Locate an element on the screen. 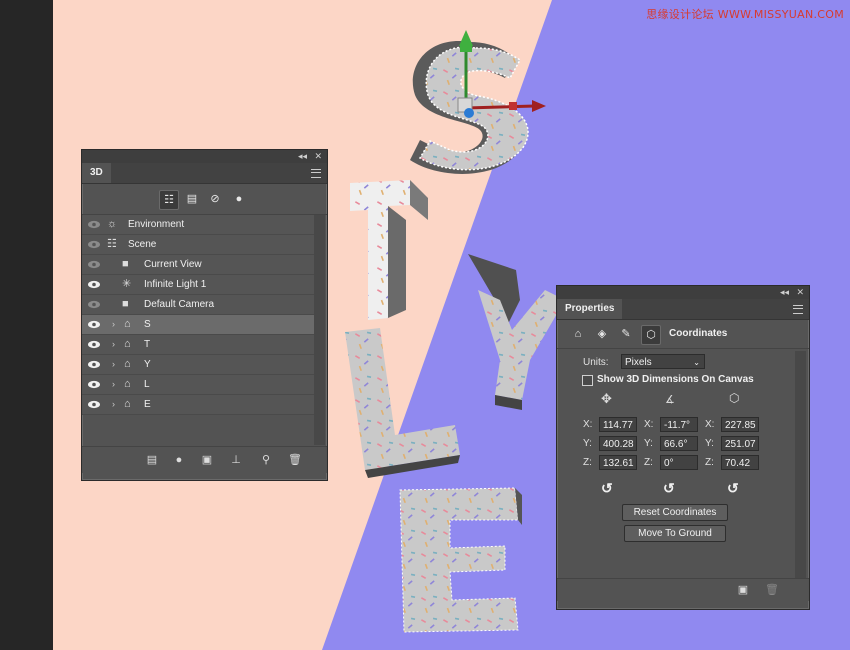  layer-row-environment: ☼ Environment is located at coordinates (198, 225).